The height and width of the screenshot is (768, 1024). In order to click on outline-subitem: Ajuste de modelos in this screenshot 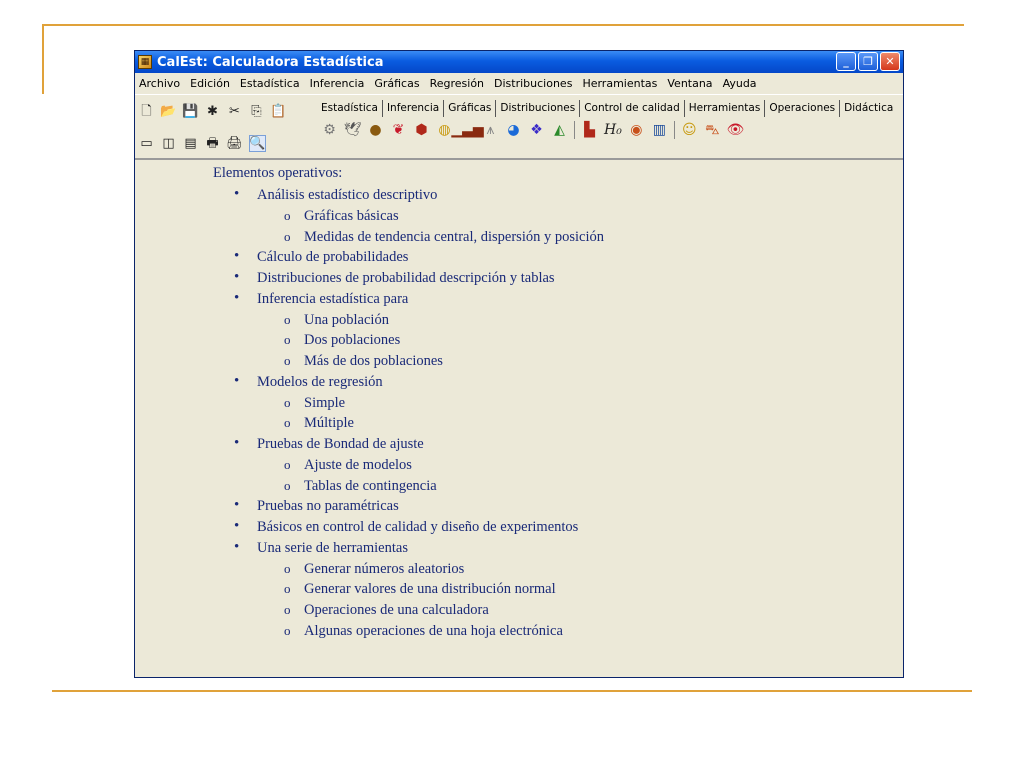, I will do `click(408, 465)`.